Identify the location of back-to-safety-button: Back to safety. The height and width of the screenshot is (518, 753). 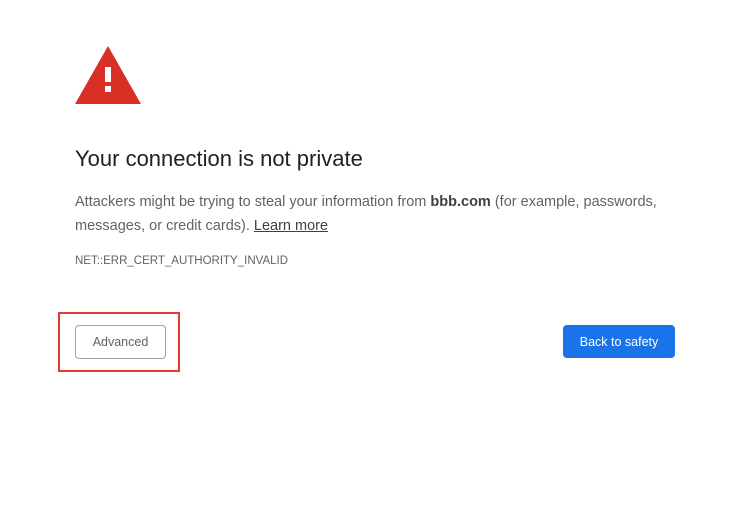
(619, 341).